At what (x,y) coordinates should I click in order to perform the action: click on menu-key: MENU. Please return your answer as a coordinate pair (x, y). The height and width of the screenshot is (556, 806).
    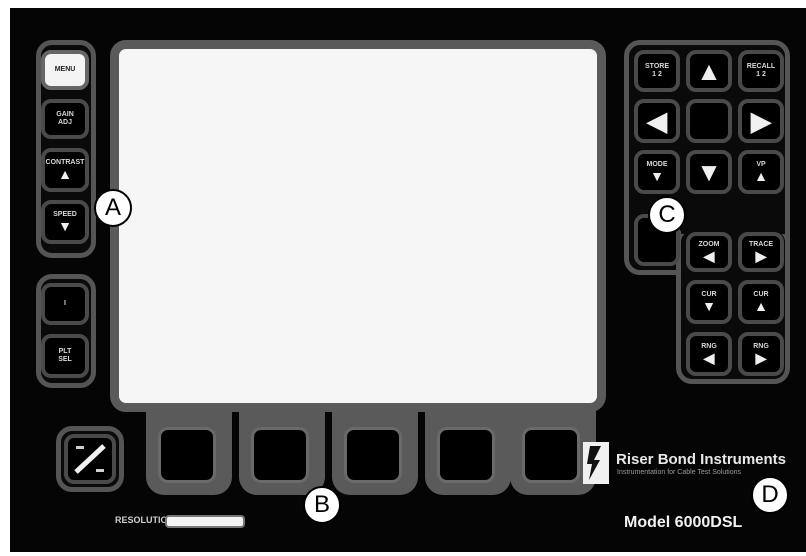
    Looking at the image, I should click on (65, 70).